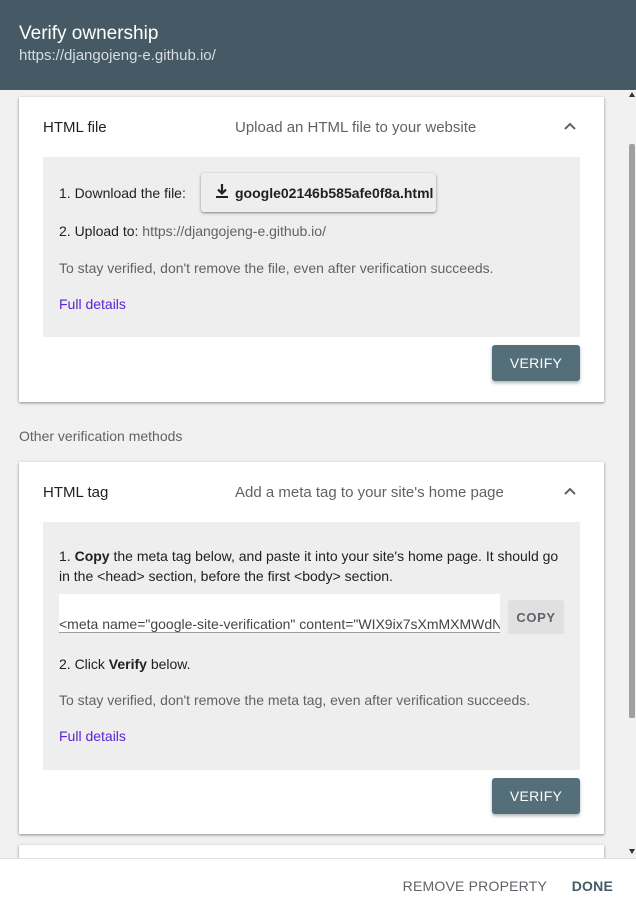 This screenshot has width=636, height=908. What do you see at coordinates (122, 193) in the screenshot?
I see `step1-label: 1. Download the file:` at bounding box center [122, 193].